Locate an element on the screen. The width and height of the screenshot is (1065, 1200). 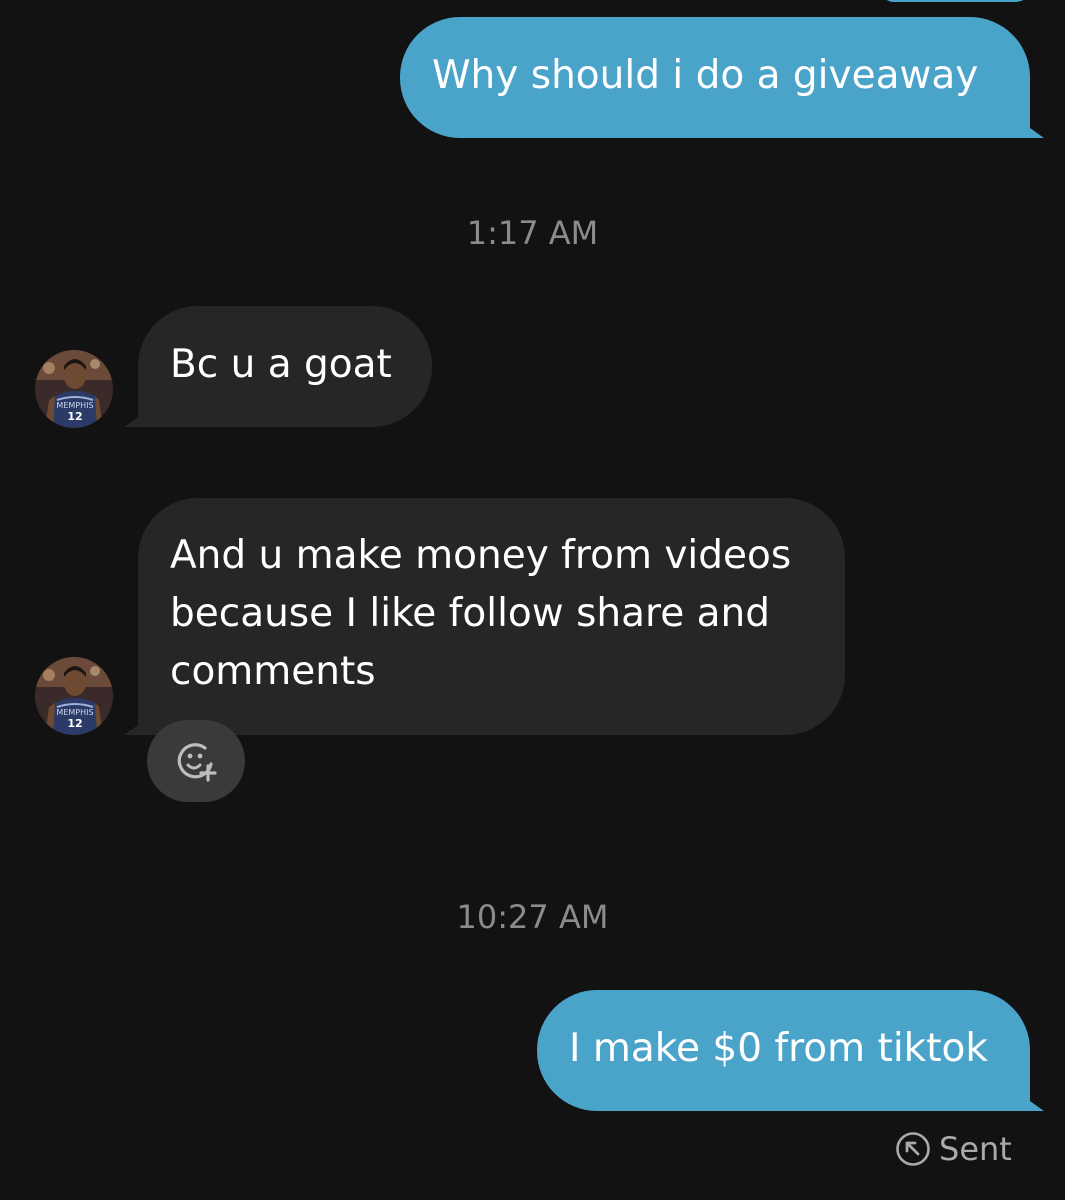
outgoing-message-bubble: Why should i do a giveaway is located at coordinates (715, 77).